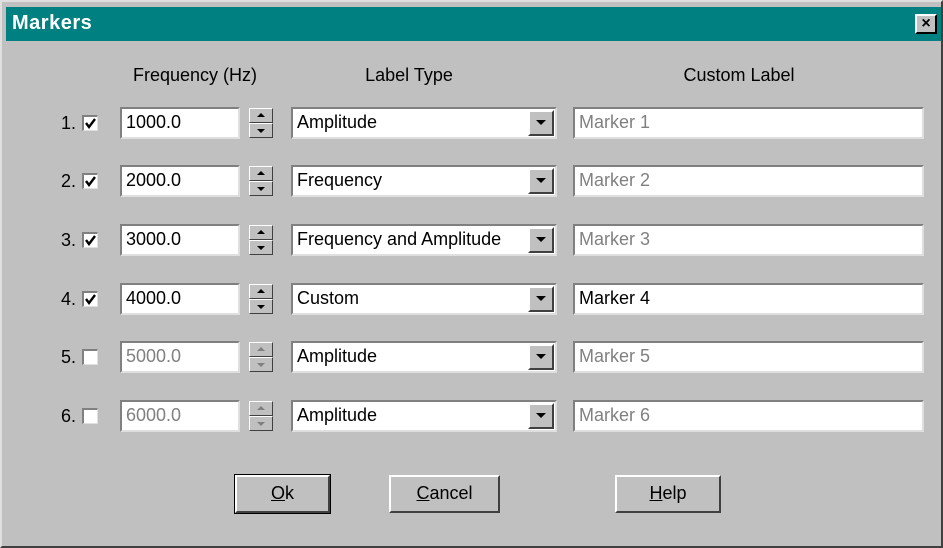  Describe the element at coordinates (180, 357) in the screenshot. I see `frequency-input: 5000.0` at that location.